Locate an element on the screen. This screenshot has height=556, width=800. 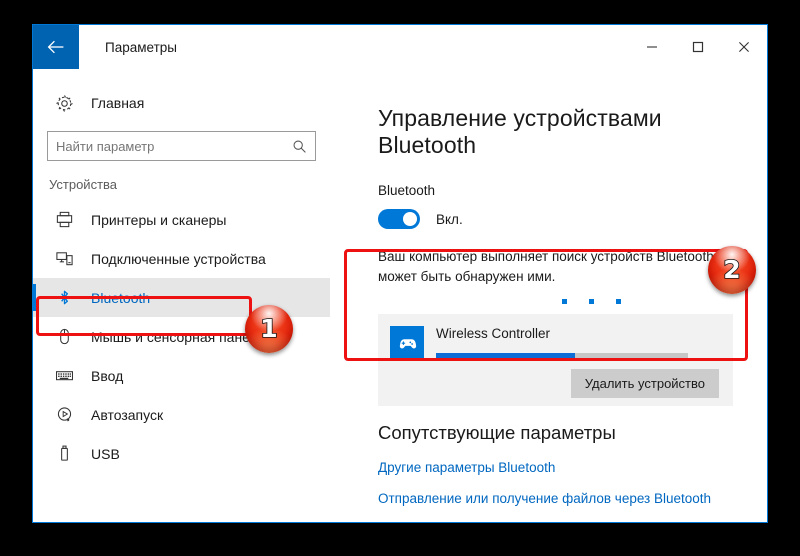
gamepad-icon is located at coordinates (407, 343).